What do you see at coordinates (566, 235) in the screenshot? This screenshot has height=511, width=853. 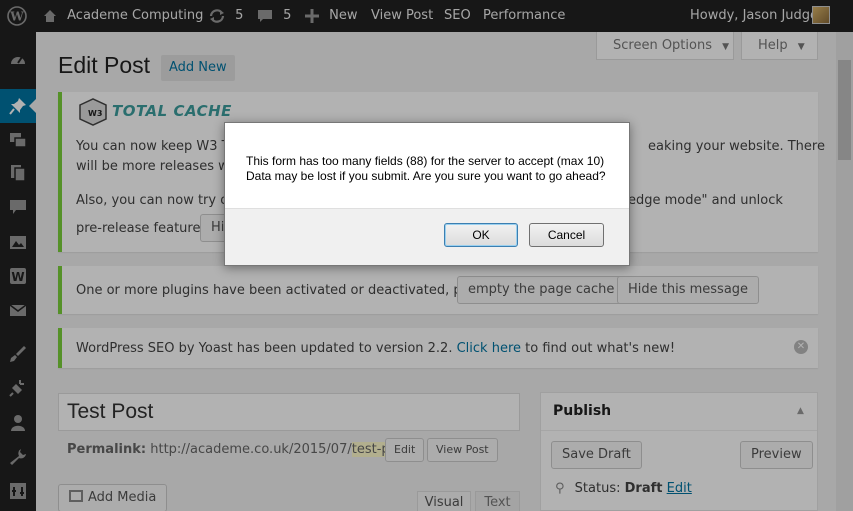 I see `cancel-button: Cancel` at bounding box center [566, 235].